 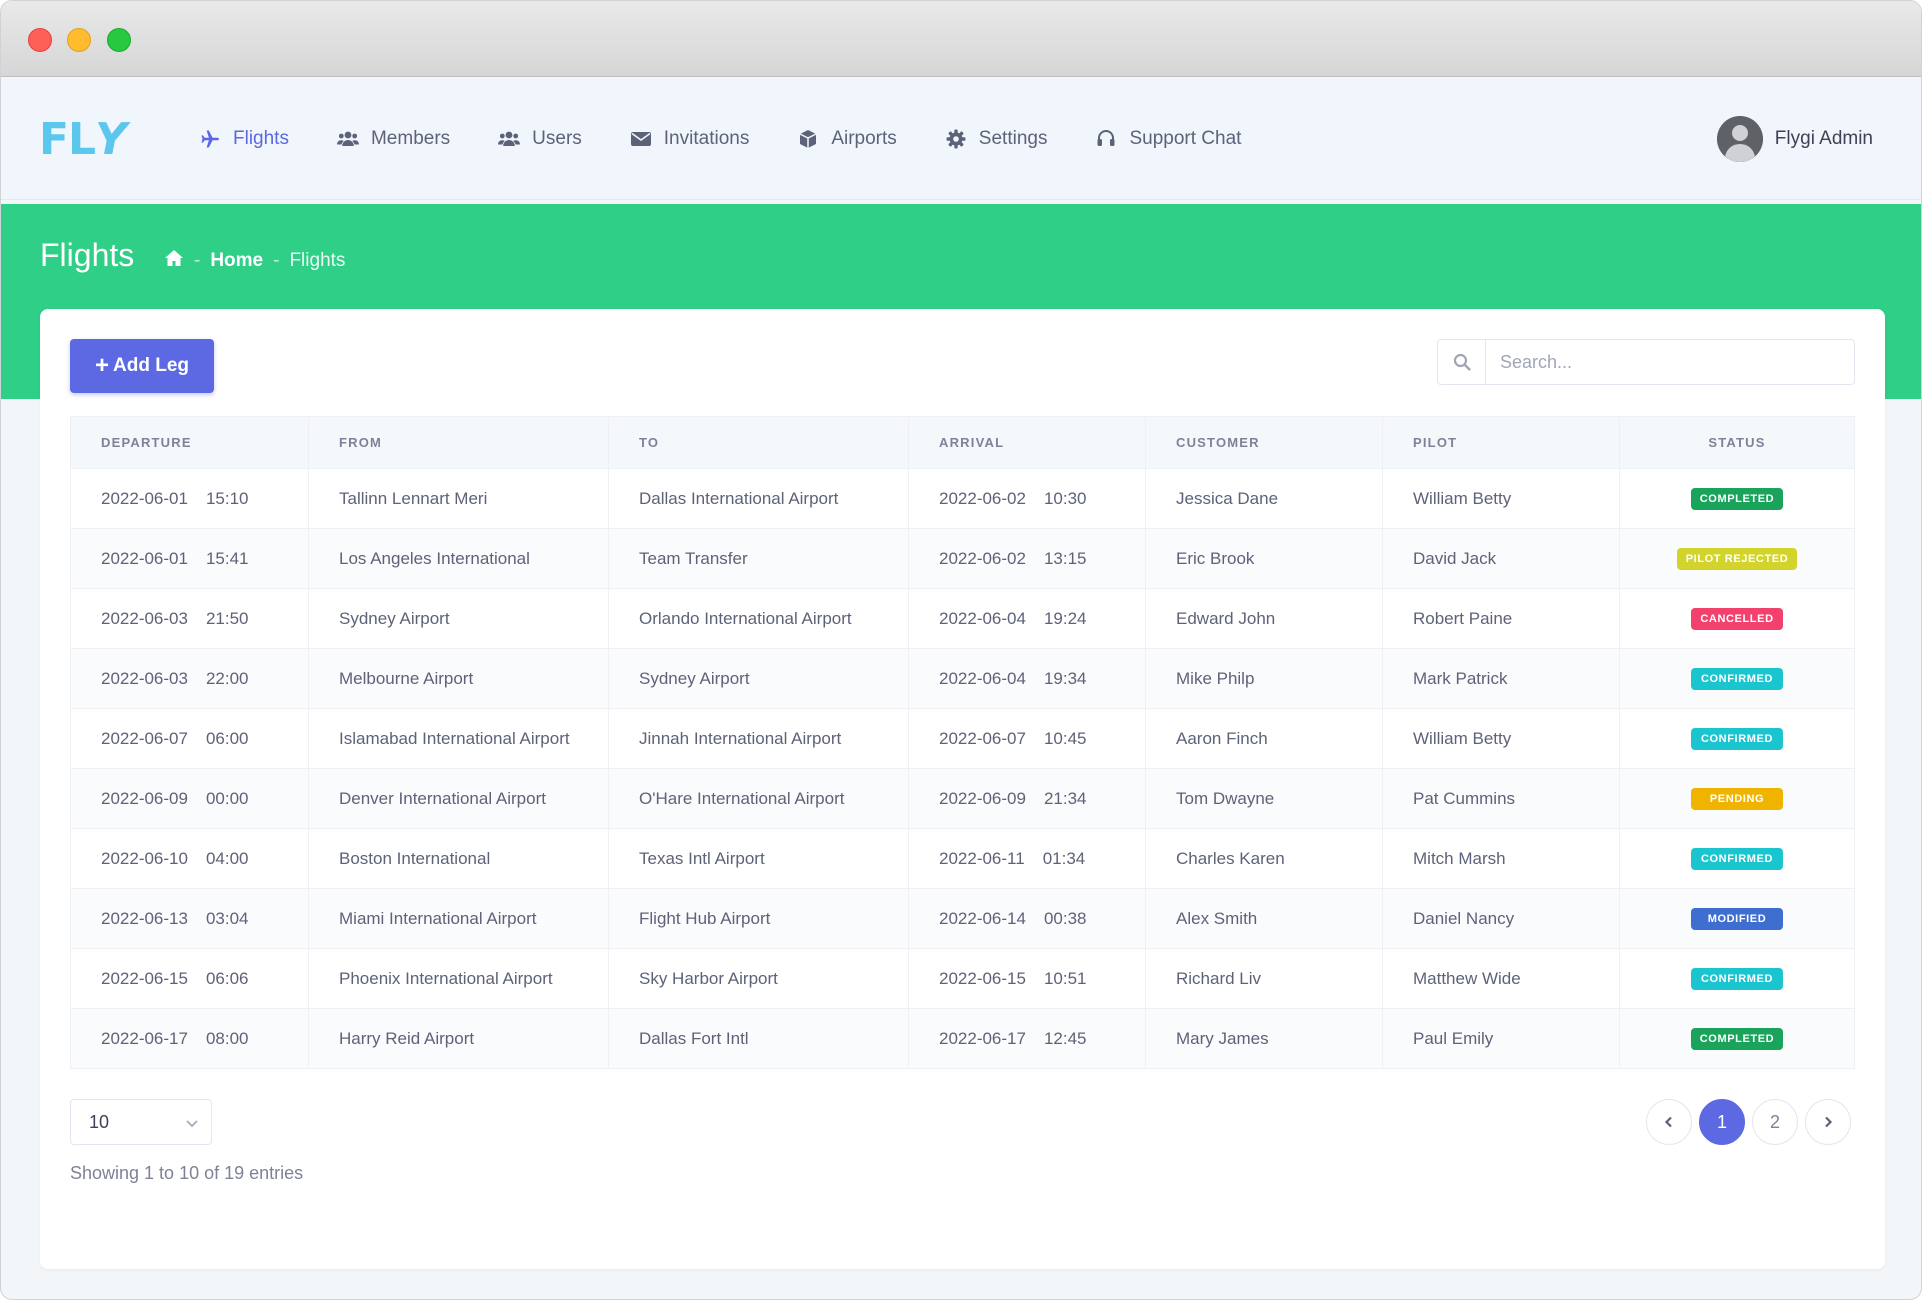 What do you see at coordinates (758, 678) in the screenshot?
I see `to-cell: Sydney Airport` at bounding box center [758, 678].